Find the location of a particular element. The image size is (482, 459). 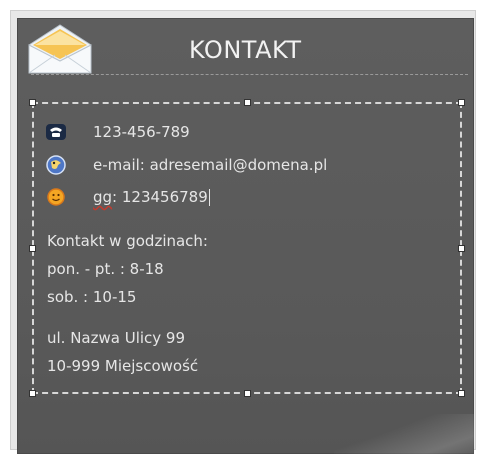

resize-handle-middle-right is located at coordinates (461, 248).